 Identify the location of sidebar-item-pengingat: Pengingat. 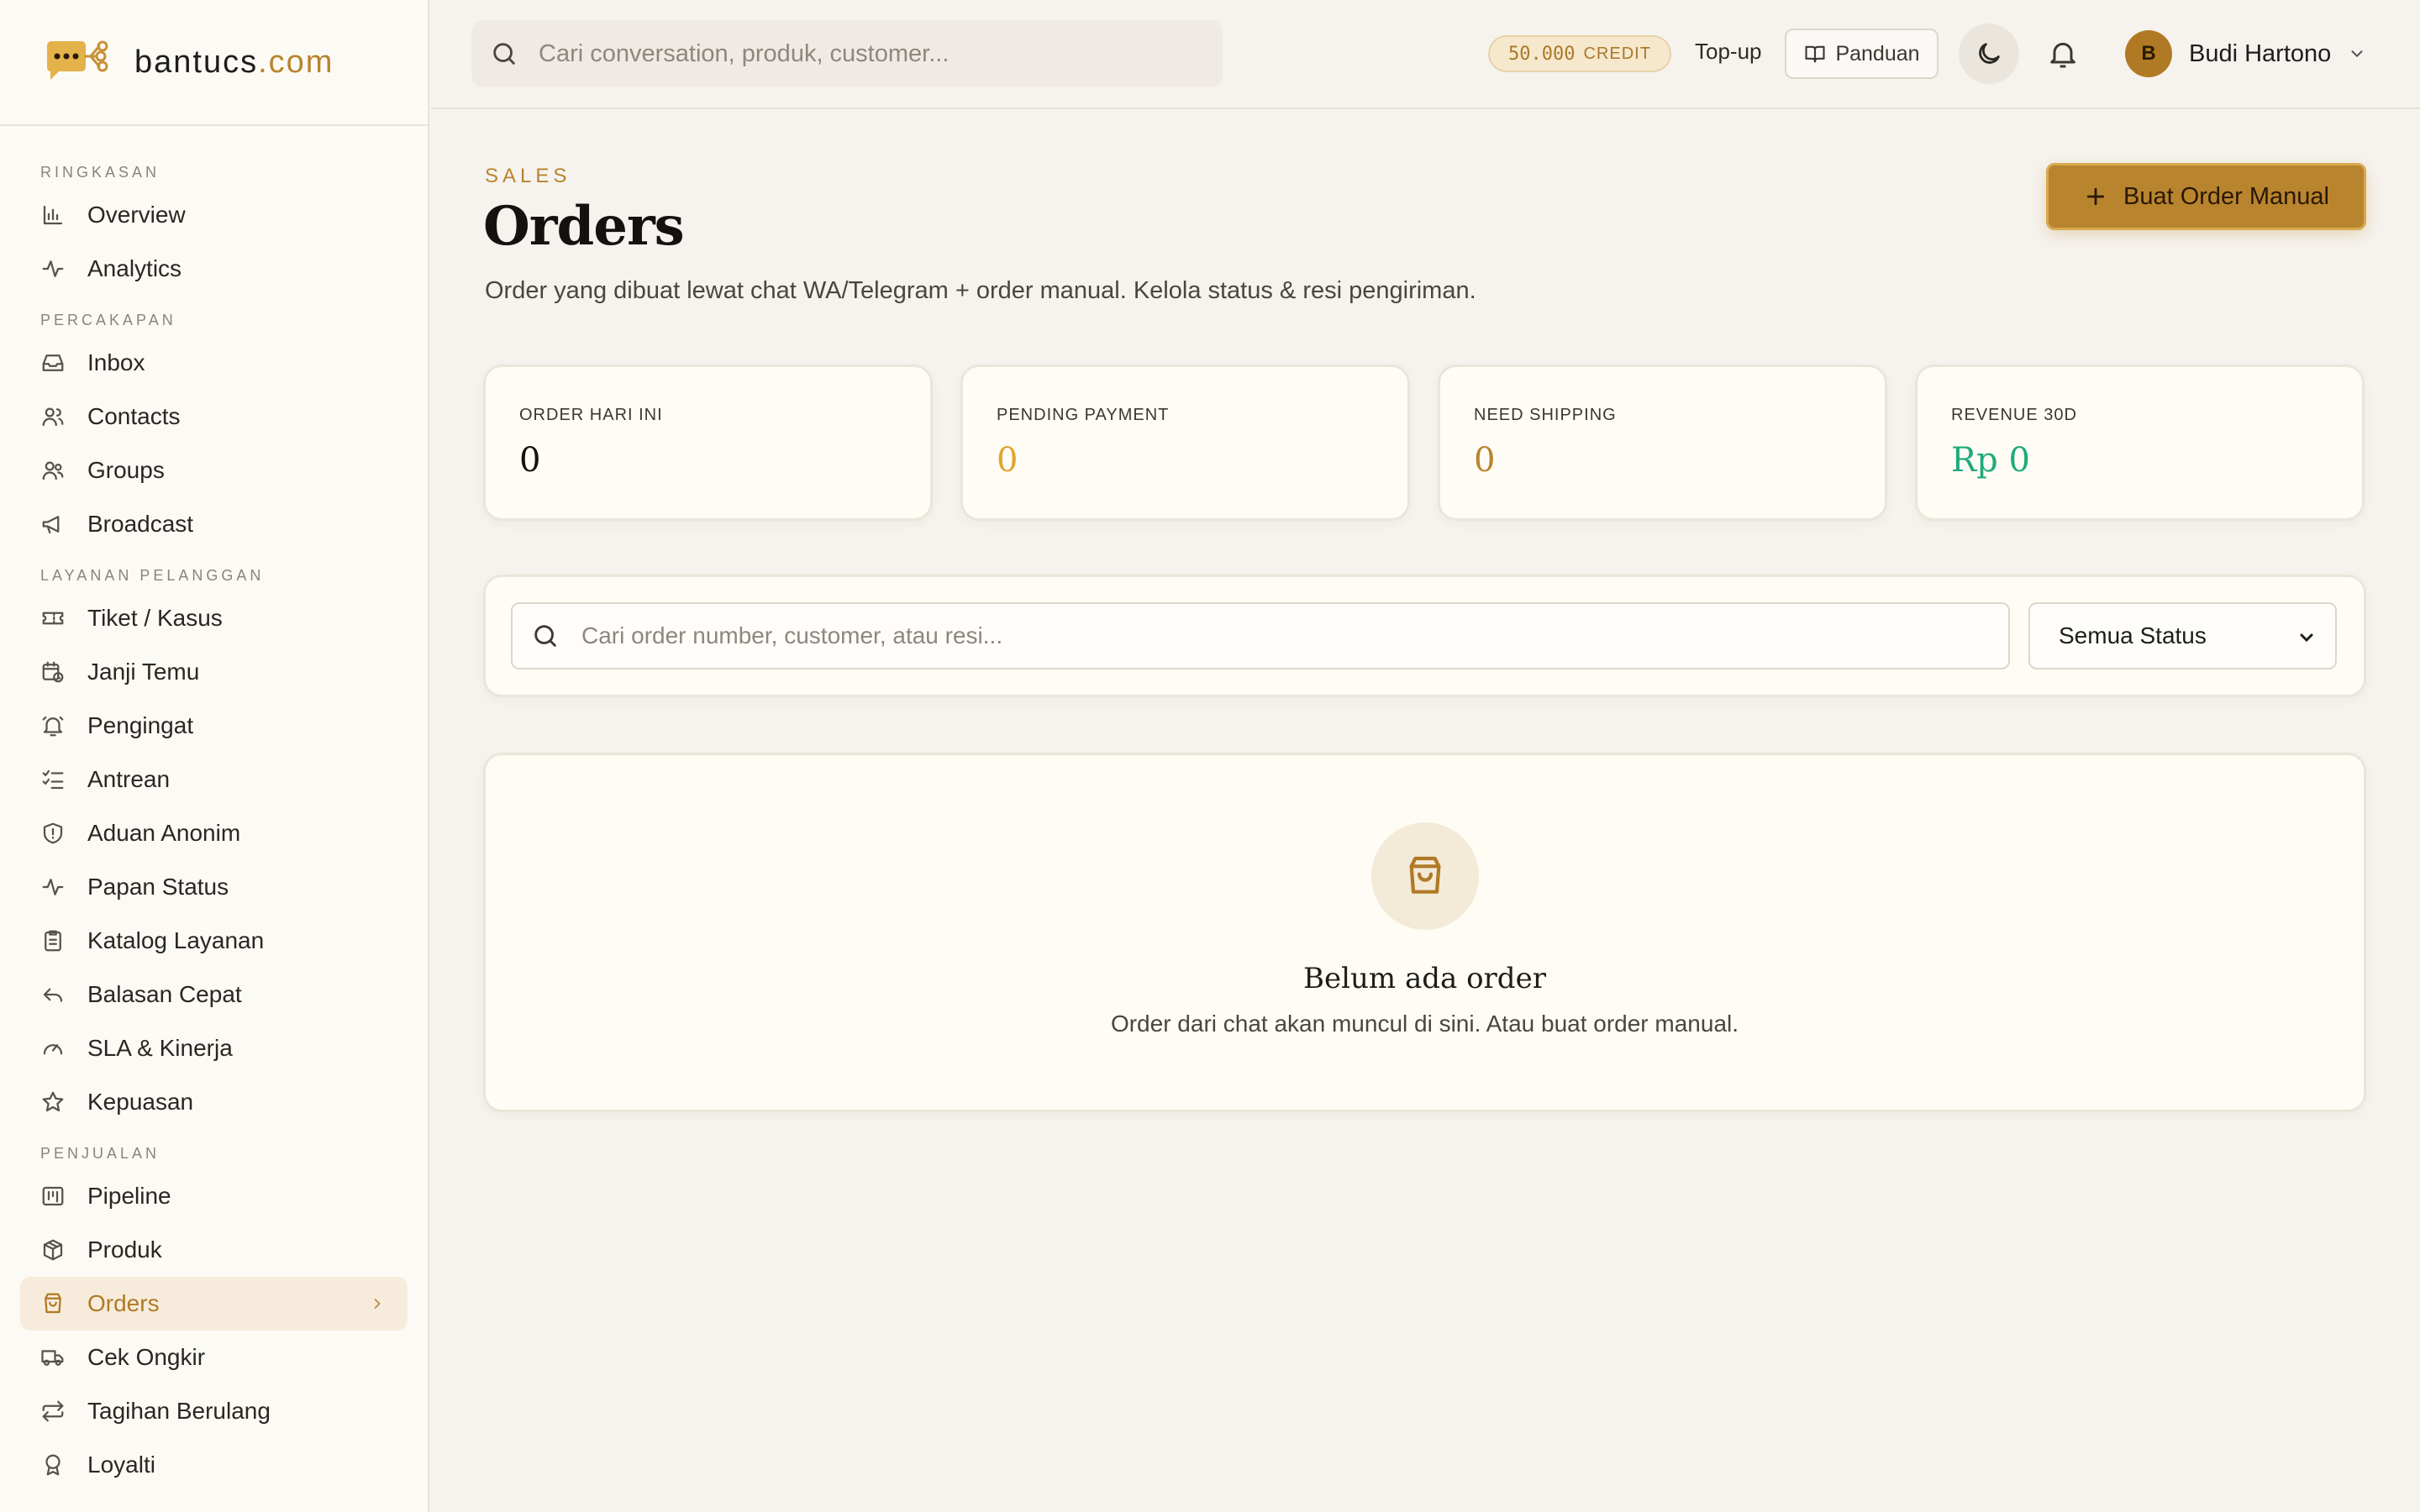
(214, 726).